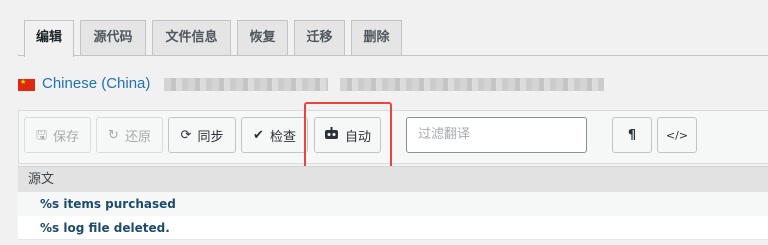 The width and height of the screenshot is (768, 245). I want to click on tab-delete: 删除, so click(376, 38).